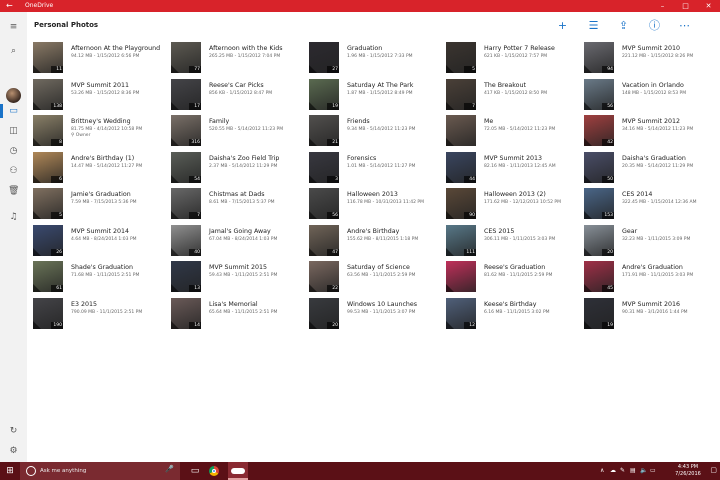 Image resolution: width=720 pixels, height=480 pixels. I want to click on recent-icon: ◷, so click(13, 151).